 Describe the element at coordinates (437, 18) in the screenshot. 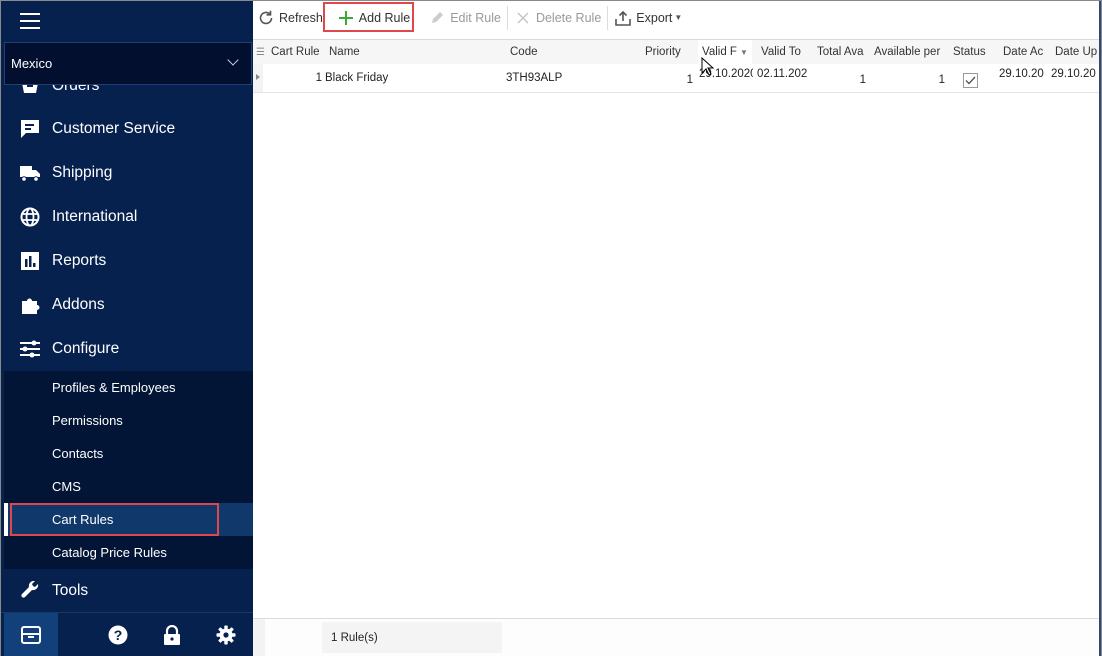

I see `pencil-icon` at that location.